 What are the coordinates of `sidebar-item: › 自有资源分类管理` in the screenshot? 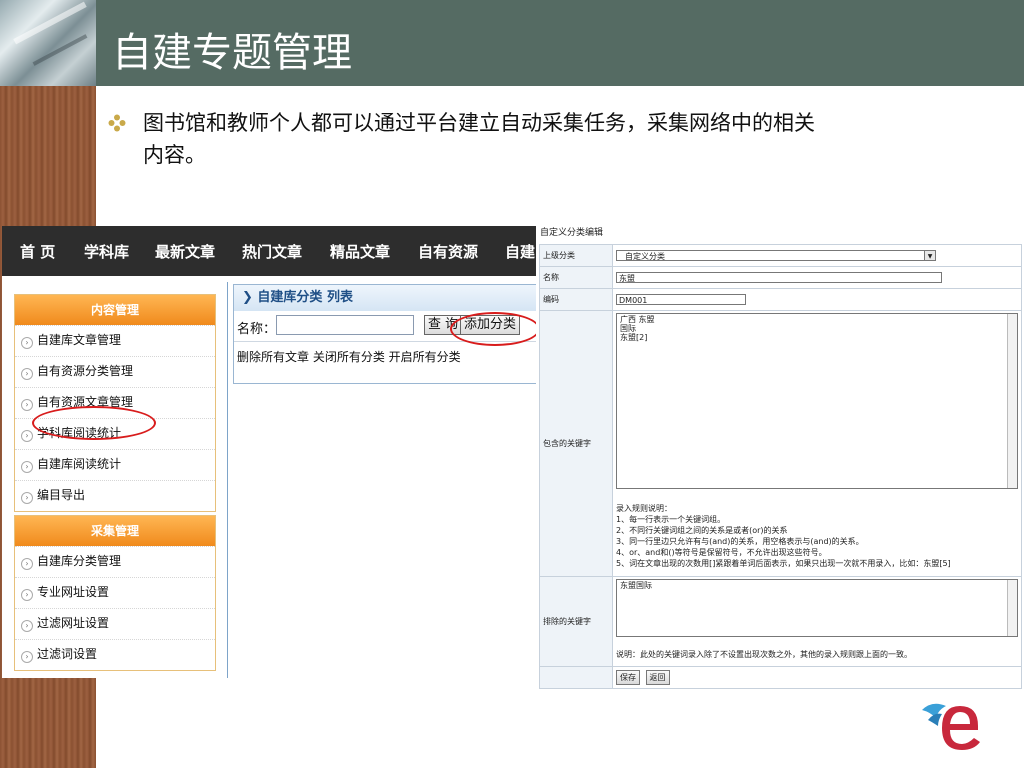 It's located at (115, 371).